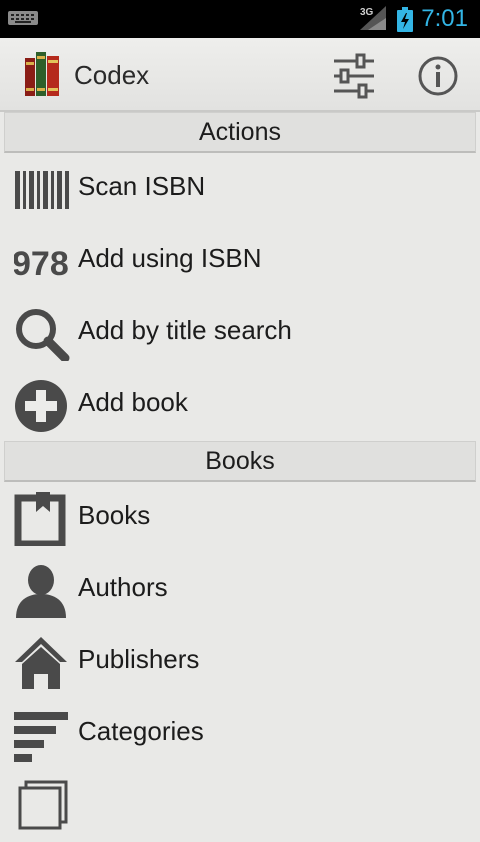 This screenshot has width=480, height=842. I want to click on list-item-label: Add by title search, so click(185, 330).